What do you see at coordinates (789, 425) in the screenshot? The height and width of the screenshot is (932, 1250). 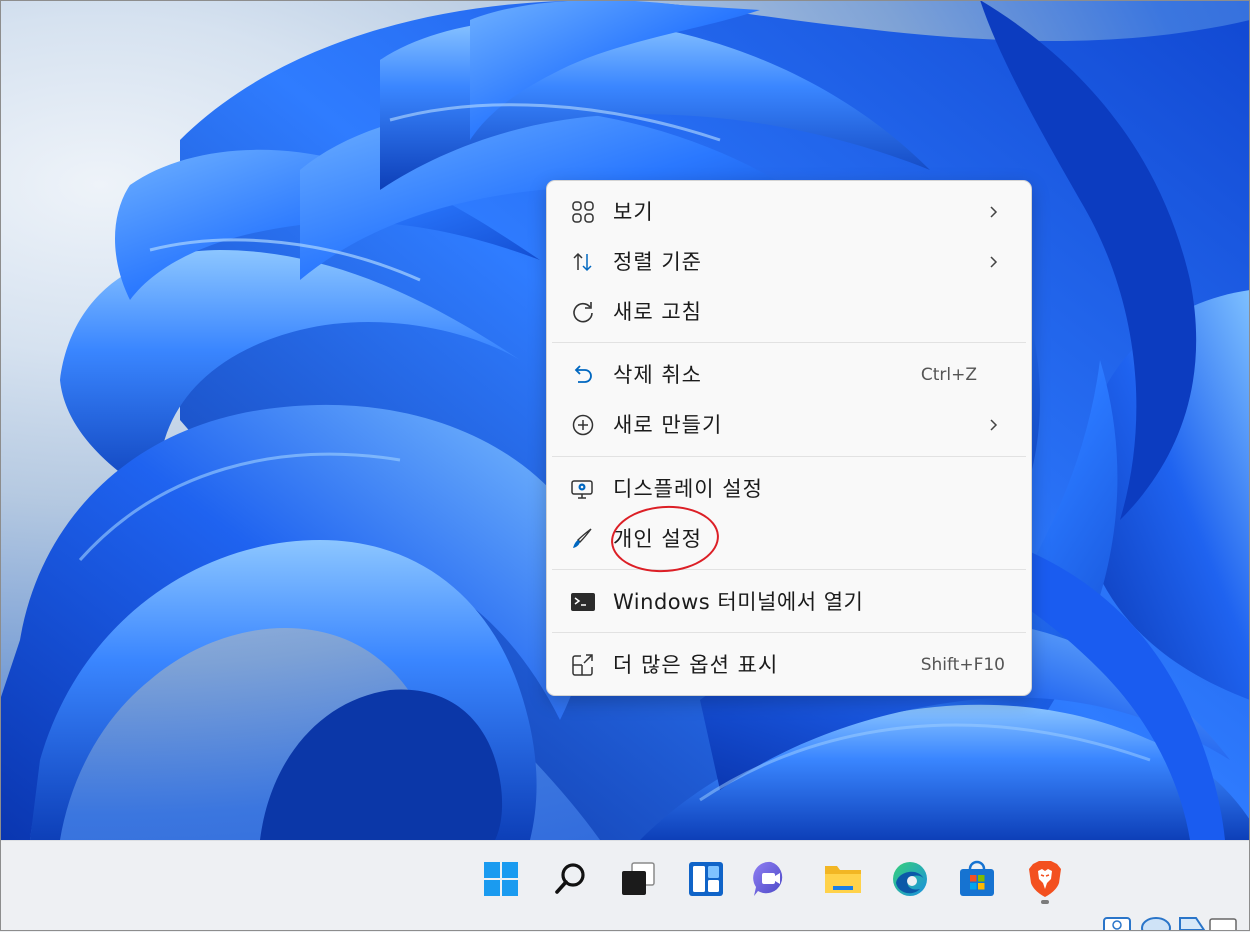 I see `menu-item-new: 새로 만들기` at bounding box center [789, 425].